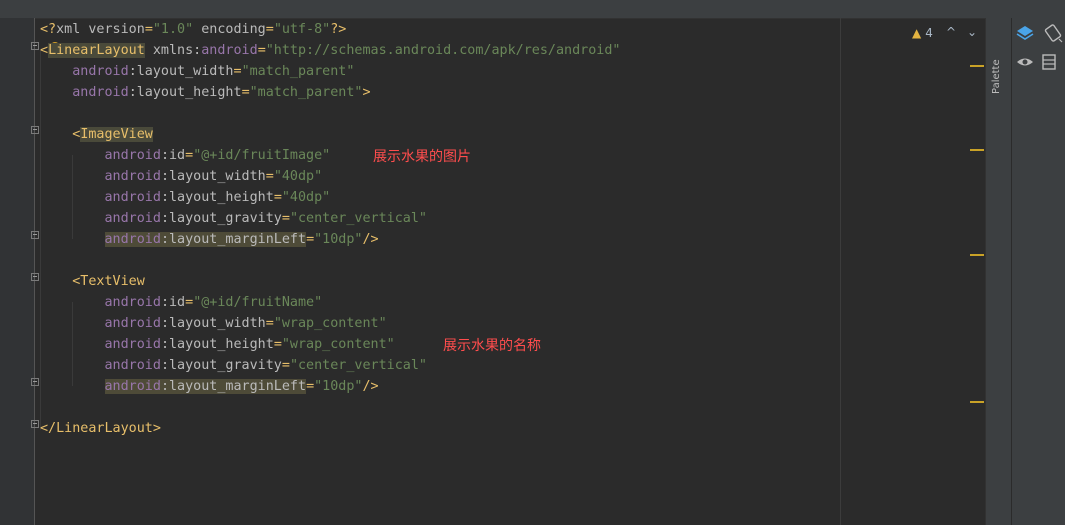 The width and height of the screenshot is (1065, 525). I want to click on code-line: <?xml version="1.0" encoding="utf-8"?>, so click(193, 29).